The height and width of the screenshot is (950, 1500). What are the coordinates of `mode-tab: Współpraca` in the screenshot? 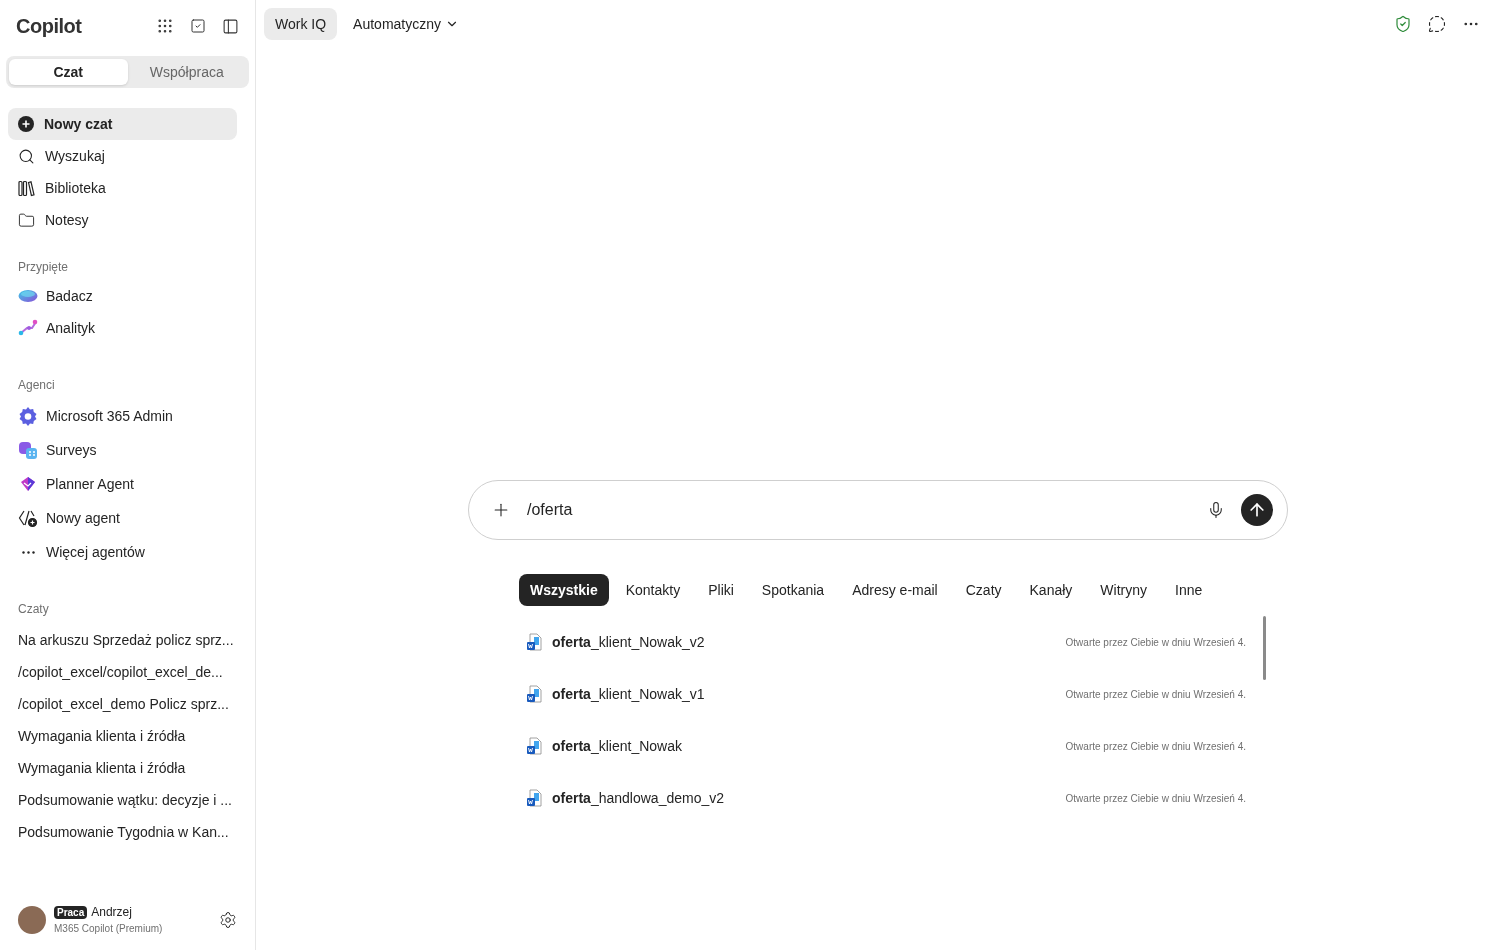 It's located at (186, 72).